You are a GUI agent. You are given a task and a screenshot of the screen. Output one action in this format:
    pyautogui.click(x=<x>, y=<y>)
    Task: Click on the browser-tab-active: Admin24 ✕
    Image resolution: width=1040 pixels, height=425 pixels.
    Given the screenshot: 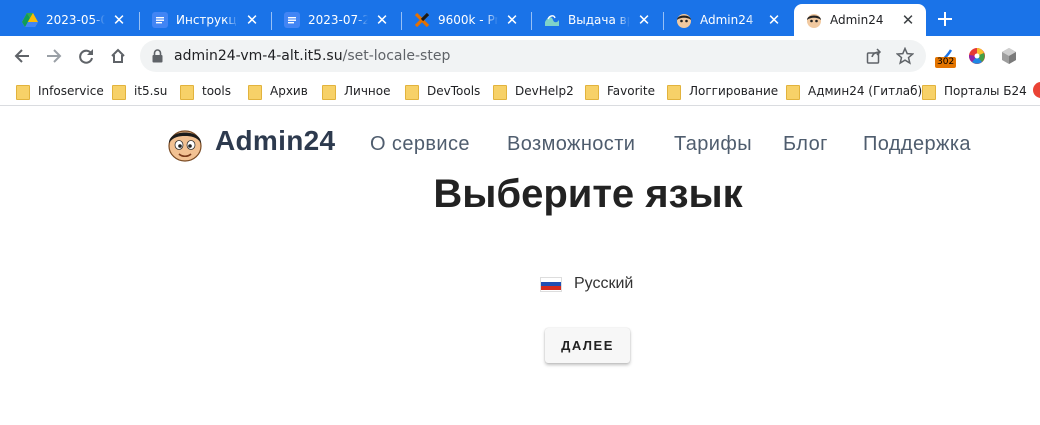 What is the action you would take?
    pyautogui.click(x=860, y=20)
    